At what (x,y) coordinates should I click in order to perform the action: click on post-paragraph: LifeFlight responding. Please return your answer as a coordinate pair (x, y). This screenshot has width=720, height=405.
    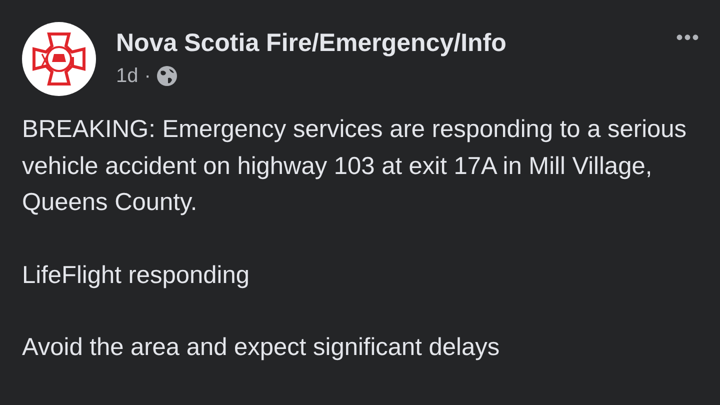
    Looking at the image, I should click on (136, 275).